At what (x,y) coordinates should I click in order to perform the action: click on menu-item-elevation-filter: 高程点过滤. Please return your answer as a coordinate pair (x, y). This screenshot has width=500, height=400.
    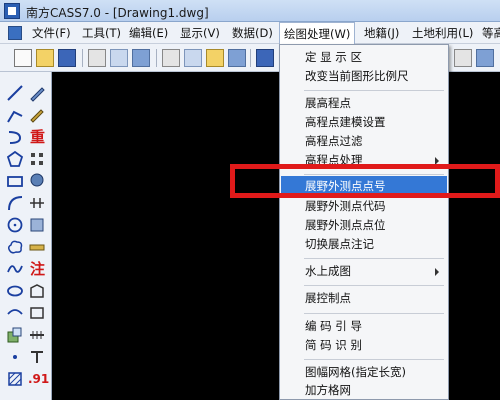
    Looking at the image, I should click on (364, 141).